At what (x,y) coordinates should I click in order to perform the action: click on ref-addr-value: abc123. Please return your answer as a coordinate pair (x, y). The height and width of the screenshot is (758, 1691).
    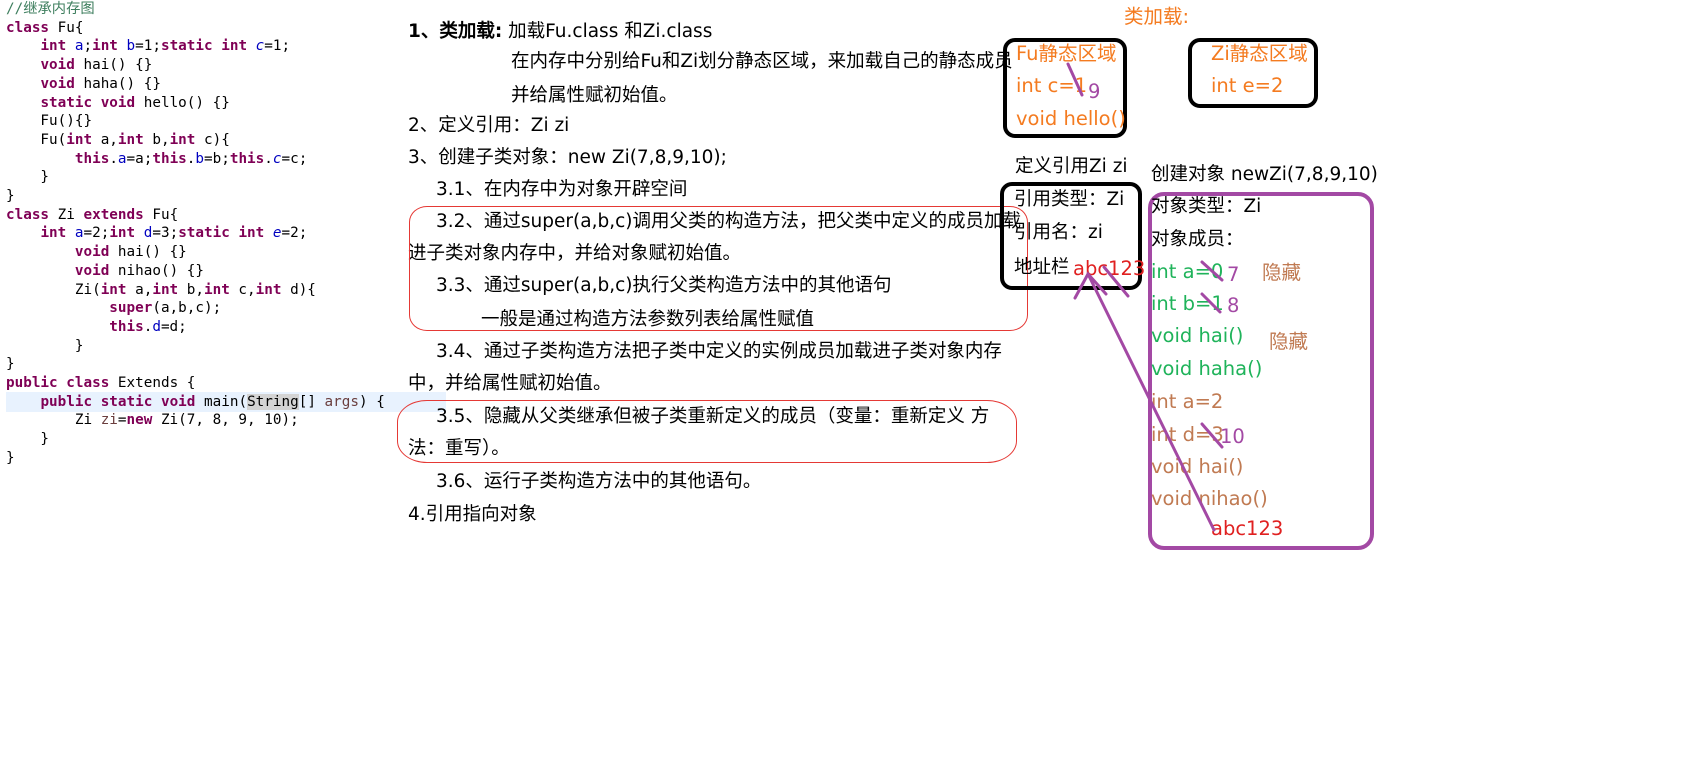
    Looking at the image, I should click on (1109, 268).